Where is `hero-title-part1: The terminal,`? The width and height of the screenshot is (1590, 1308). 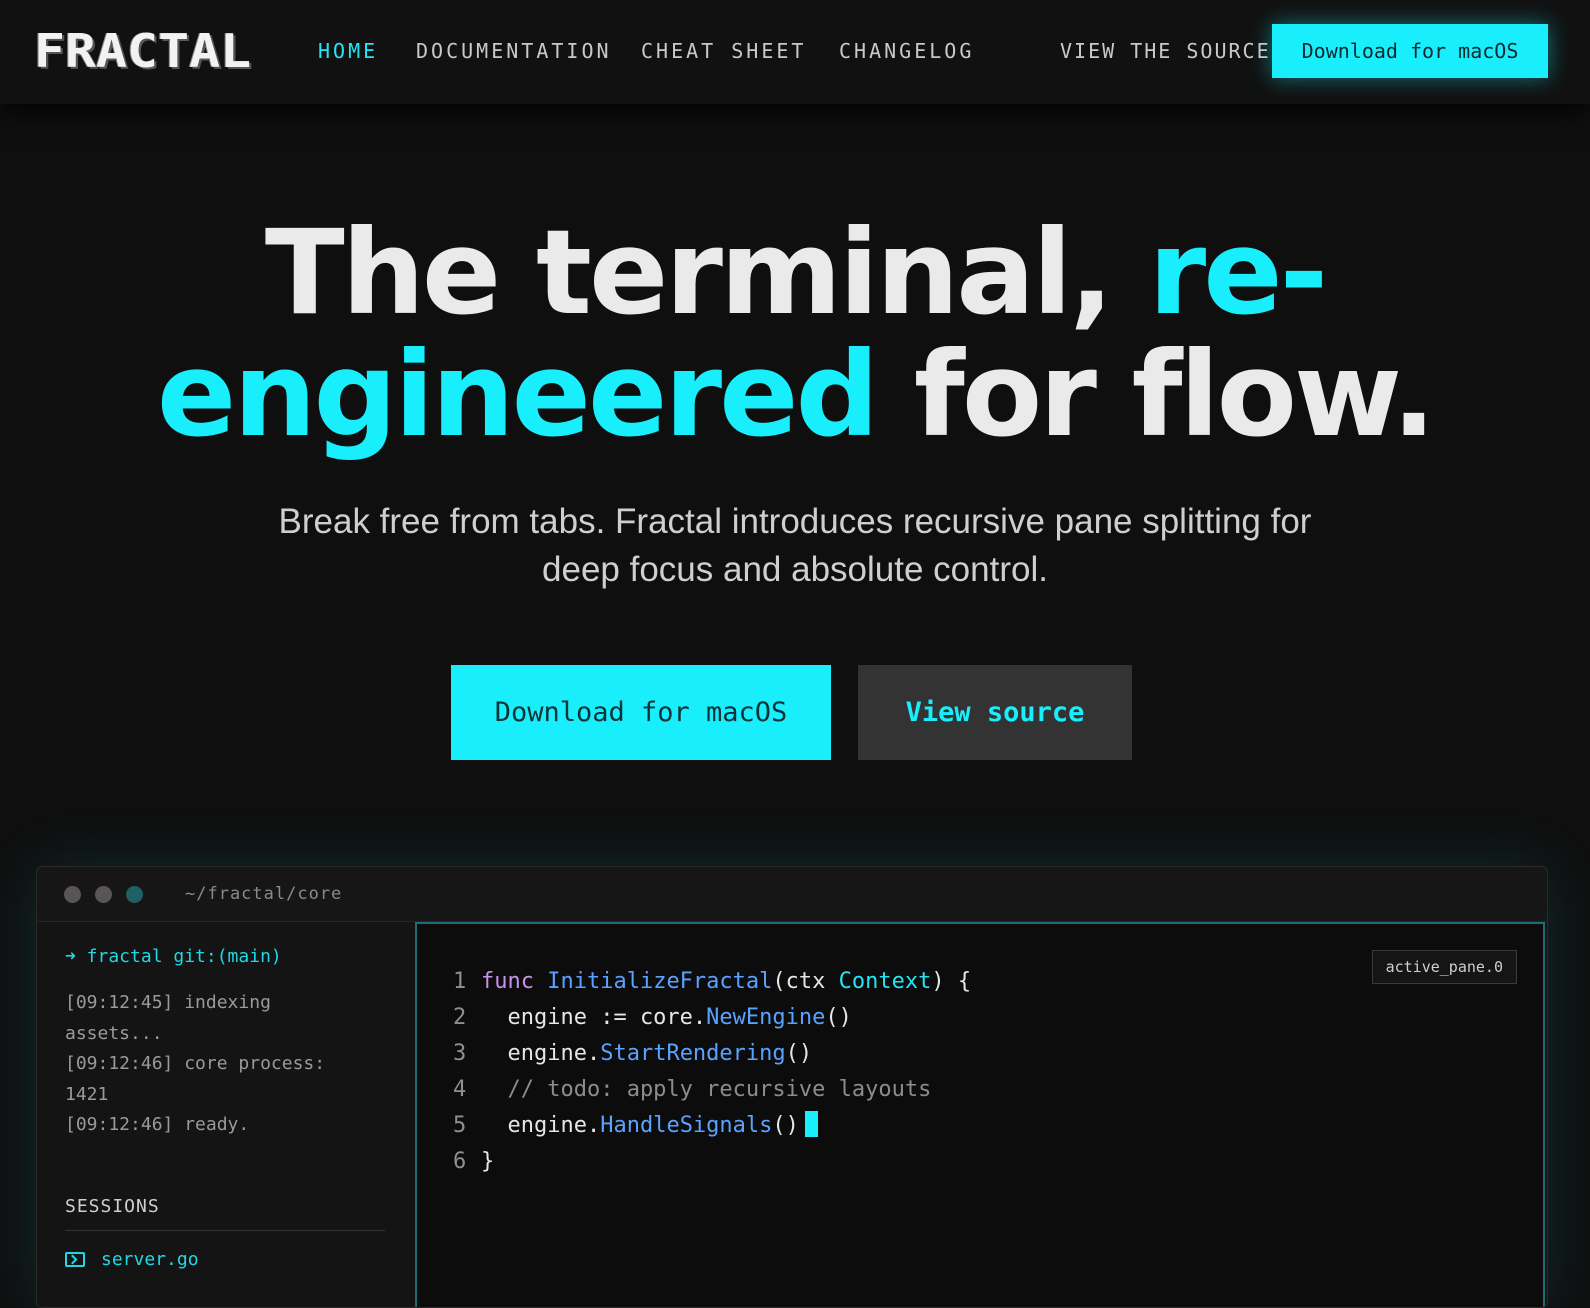 hero-title-part1: The terminal, is located at coordinates (706, 272).